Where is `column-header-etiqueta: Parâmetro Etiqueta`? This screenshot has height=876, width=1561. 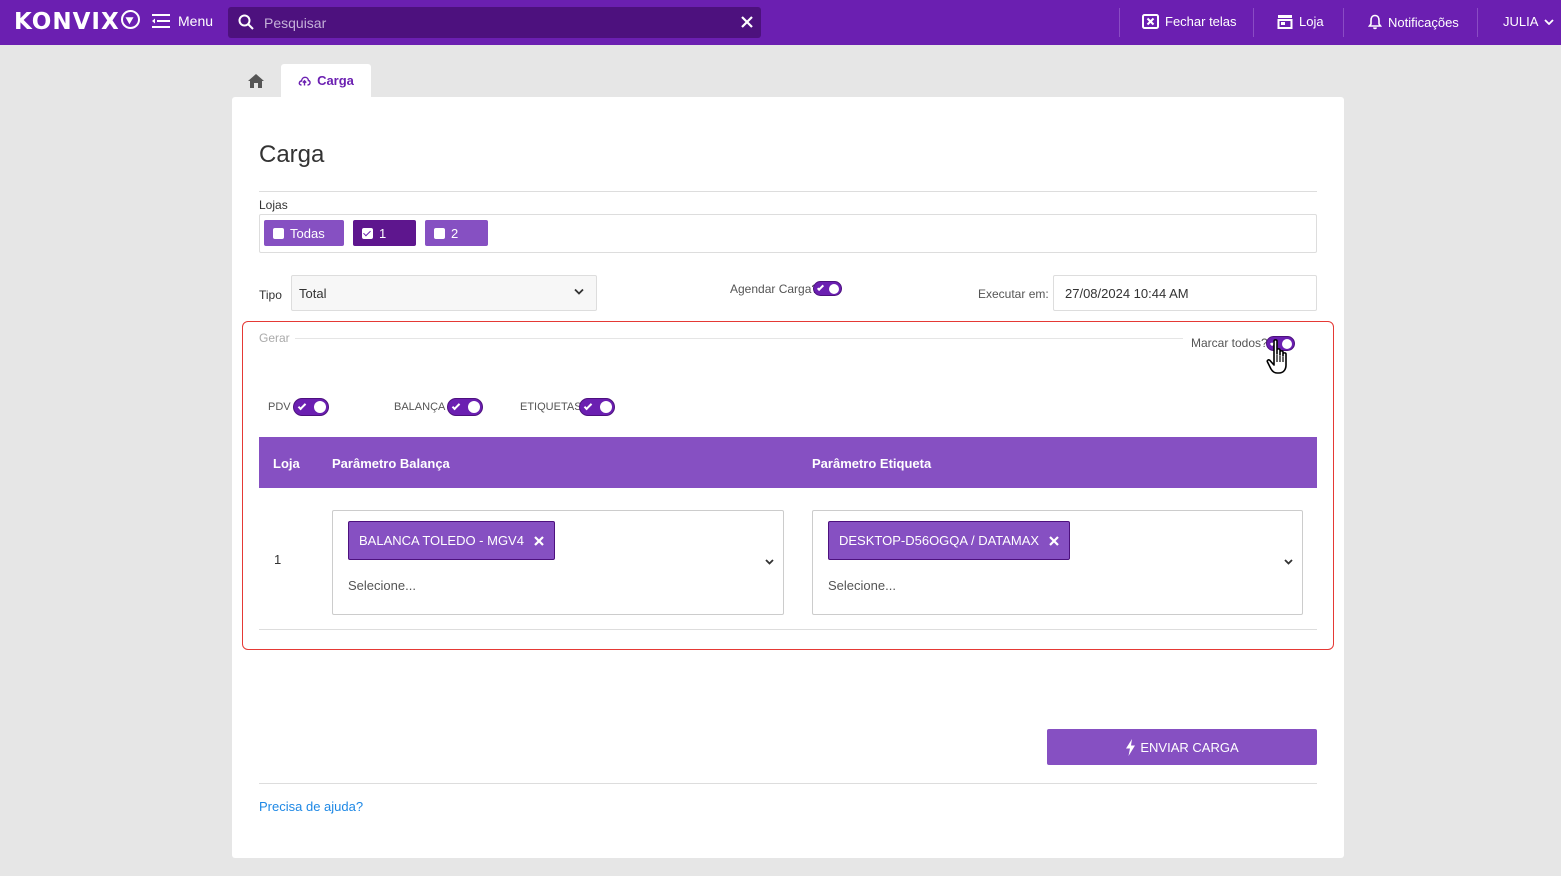
column-header-etiqueta: Parâmetro Etiqueta is located at coordinates (872, 463).